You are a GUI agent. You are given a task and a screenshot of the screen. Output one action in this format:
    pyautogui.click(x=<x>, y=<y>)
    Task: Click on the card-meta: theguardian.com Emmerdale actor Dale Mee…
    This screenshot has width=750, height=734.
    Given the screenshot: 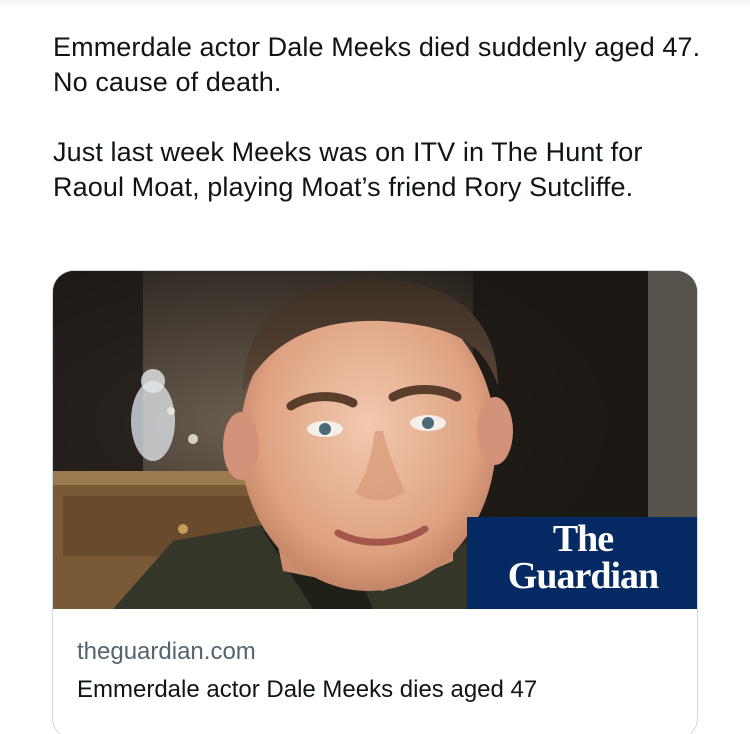 What is the action you would take?
    pyautogui.click(x=375, y=657)
    